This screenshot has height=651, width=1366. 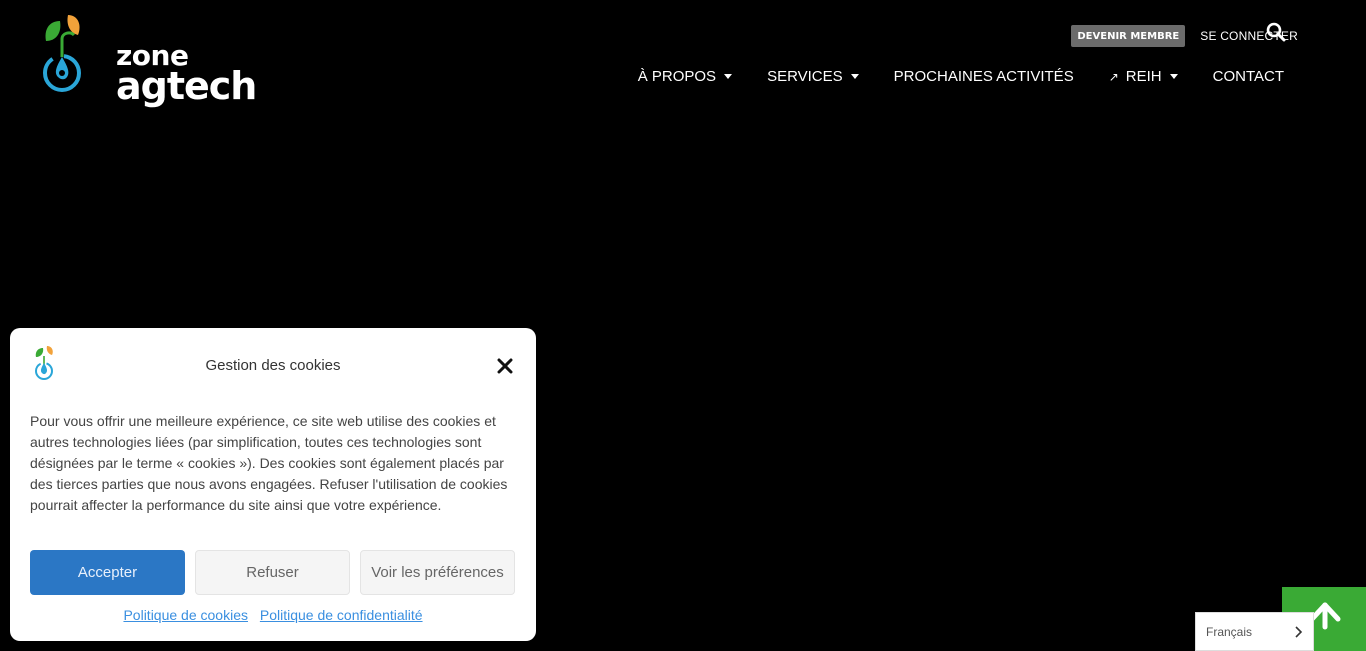 I want to click on nav-item-services: SERVICES, so click(x=813, y=76).